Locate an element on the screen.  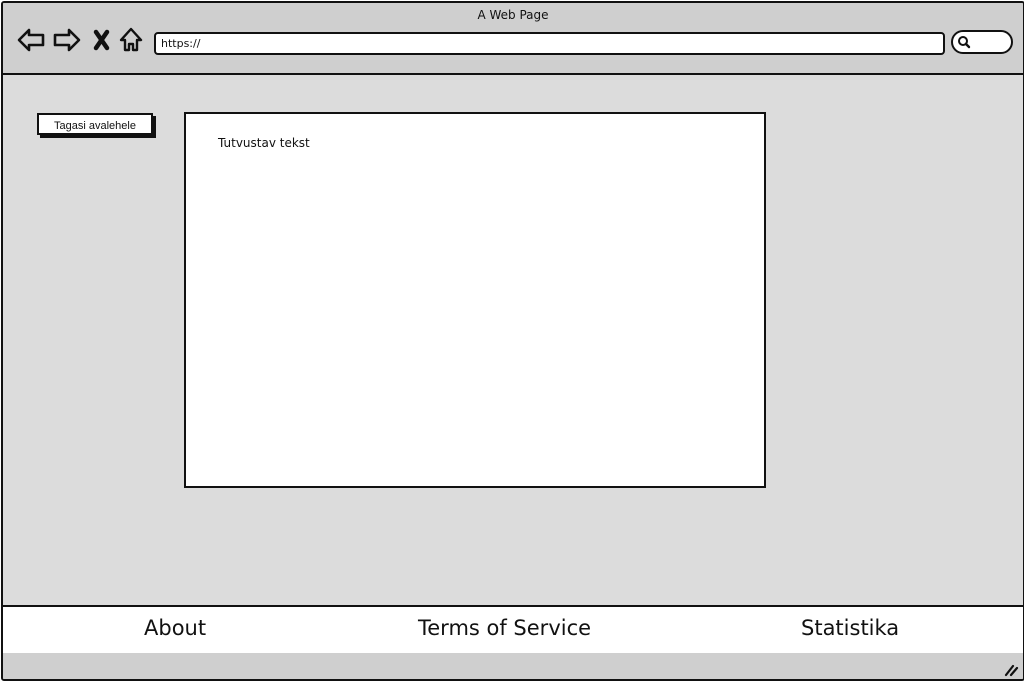
home-button is located at coordinates (132, 40).